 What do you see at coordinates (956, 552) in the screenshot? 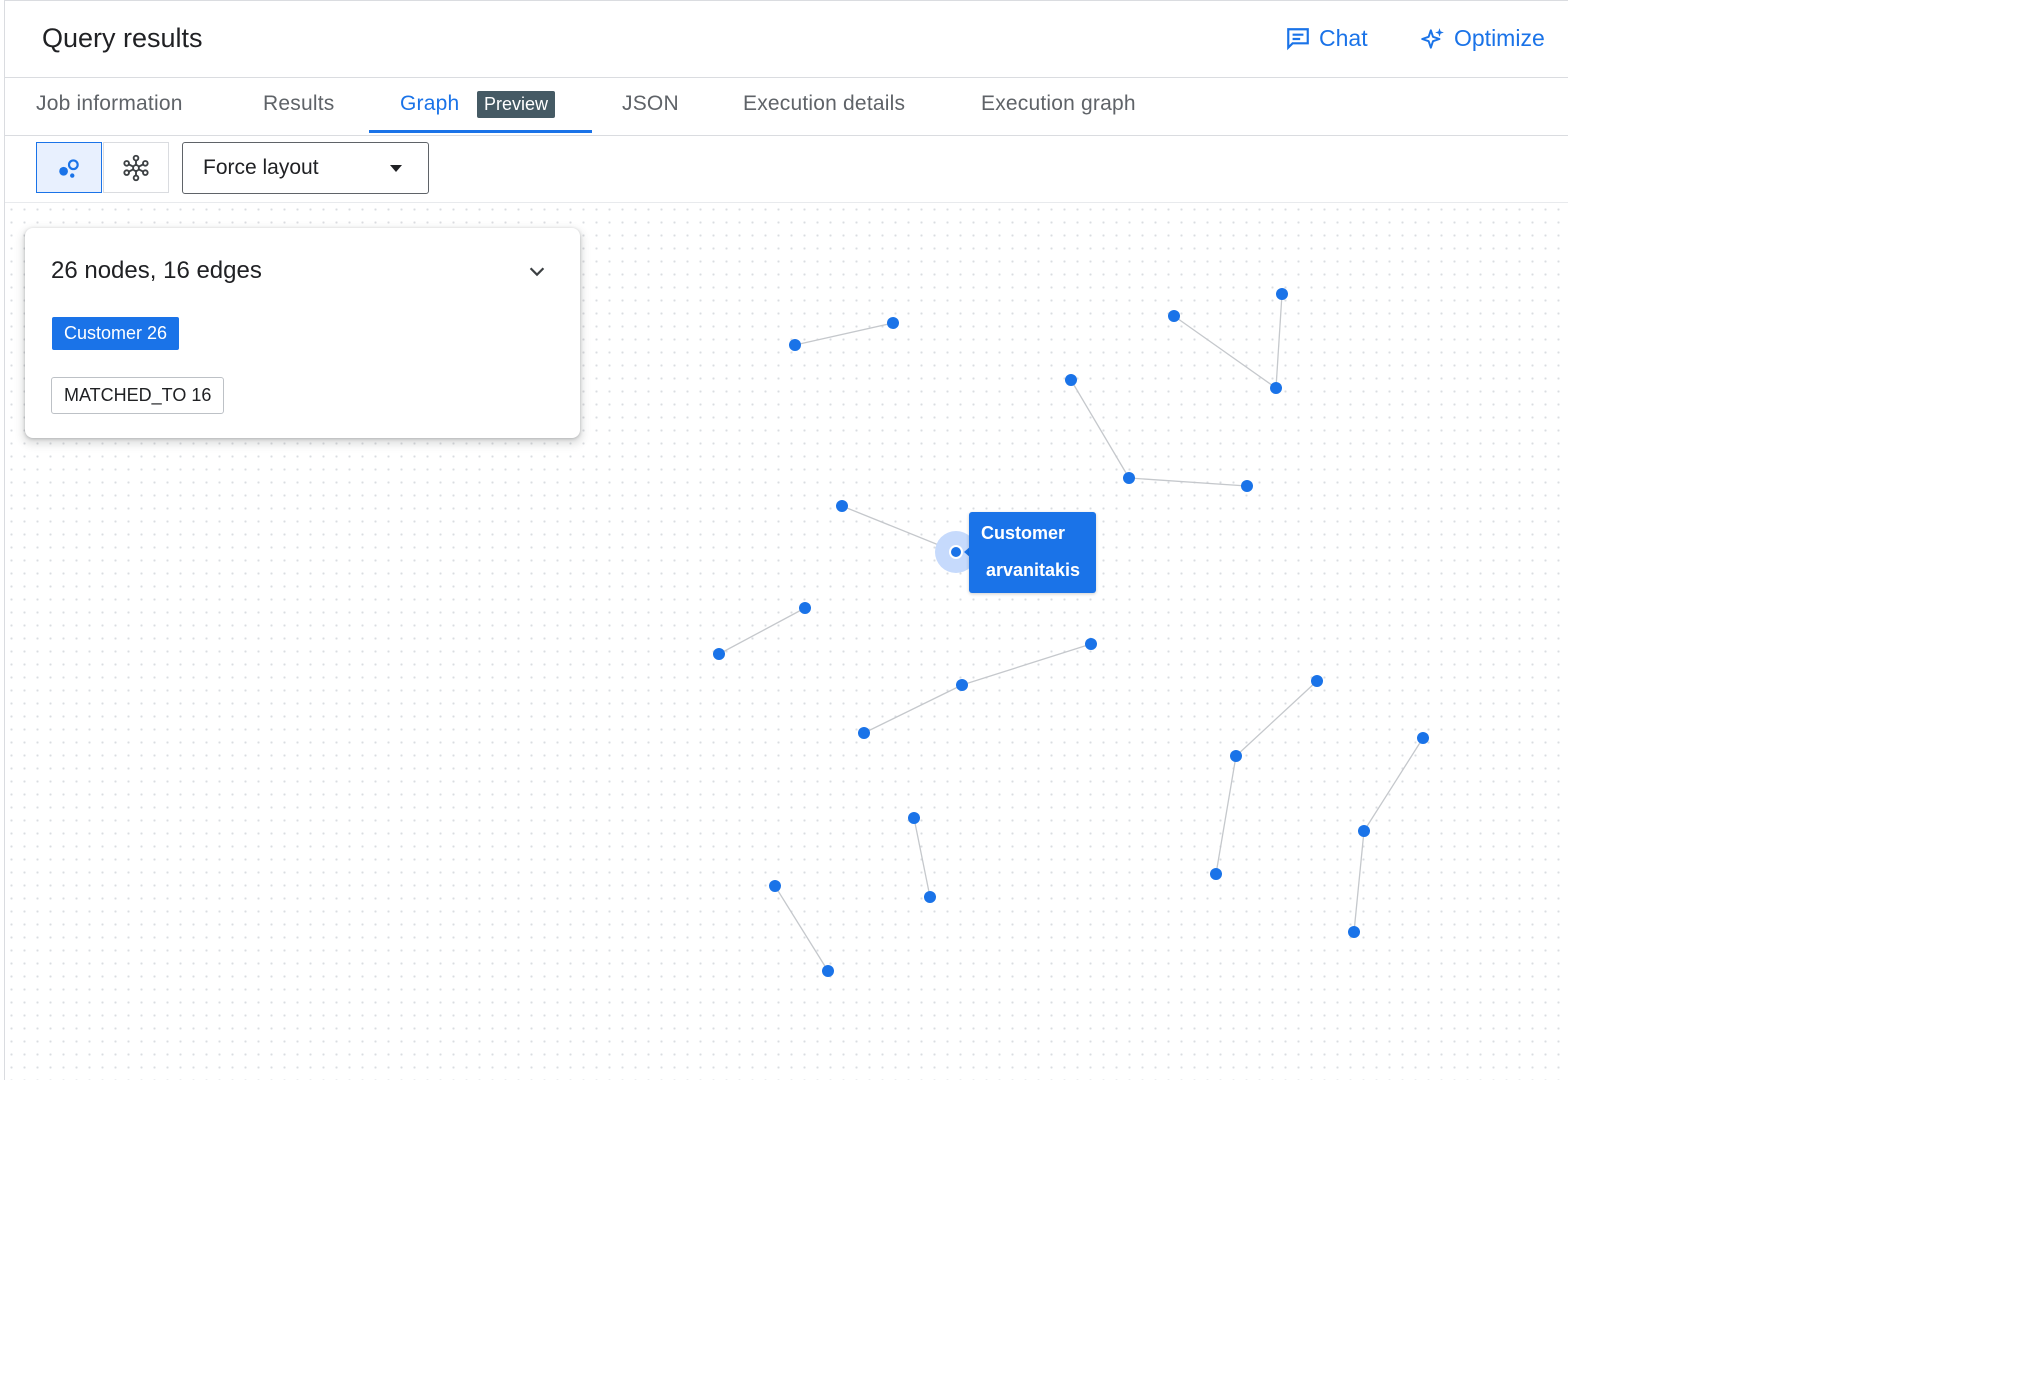
I see `graph-node-selected` at bounding box center [956, 552].